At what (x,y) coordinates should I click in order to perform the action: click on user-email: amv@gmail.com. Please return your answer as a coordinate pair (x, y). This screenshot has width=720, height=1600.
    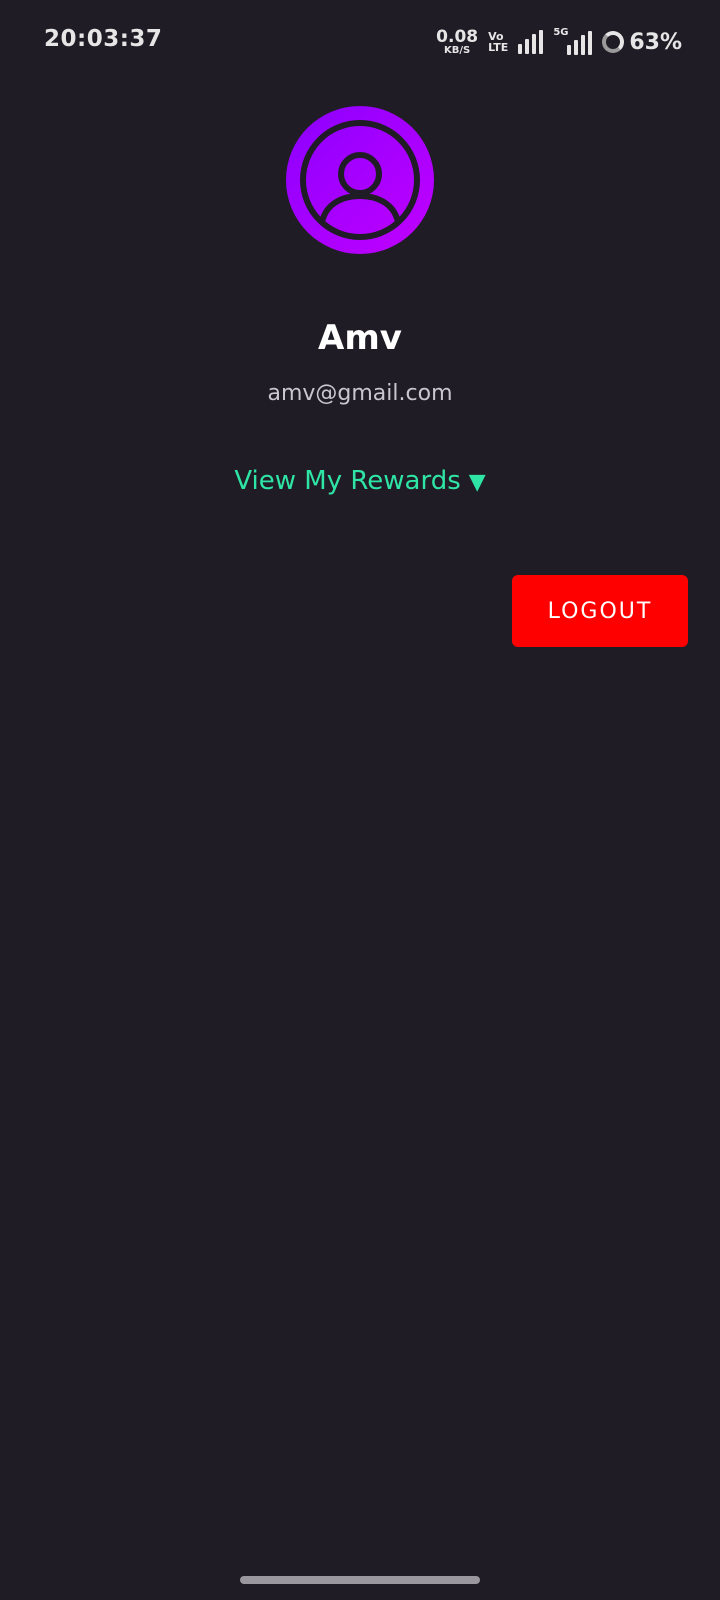
    Looking at the image, I should click on (360, 393).